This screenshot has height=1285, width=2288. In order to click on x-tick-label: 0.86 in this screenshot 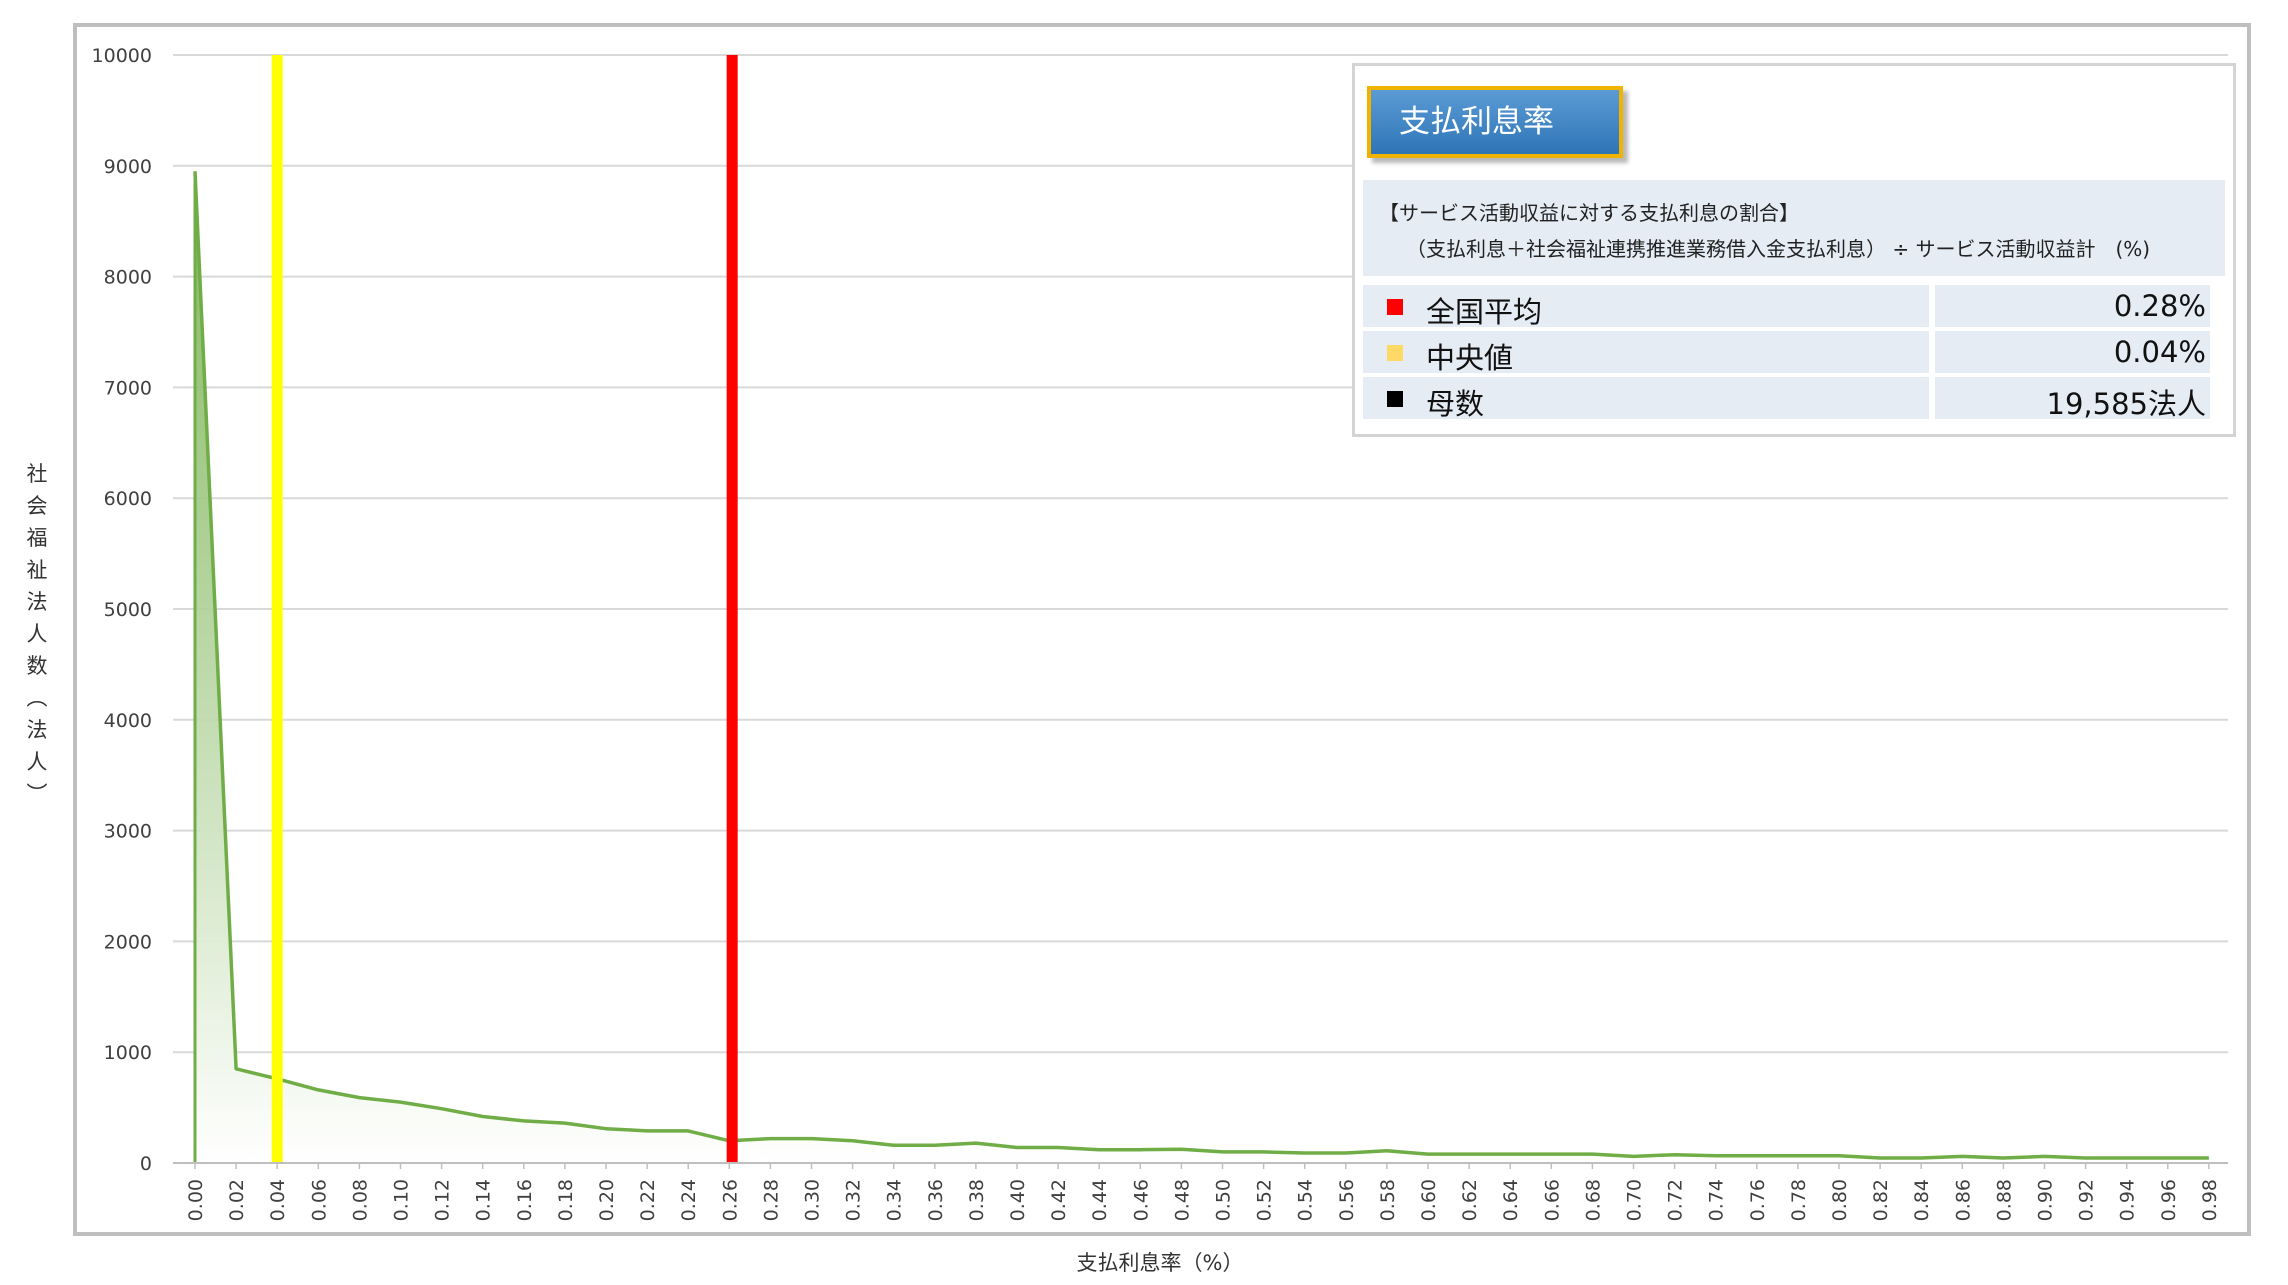, I will do `click(1963, 1200)`.